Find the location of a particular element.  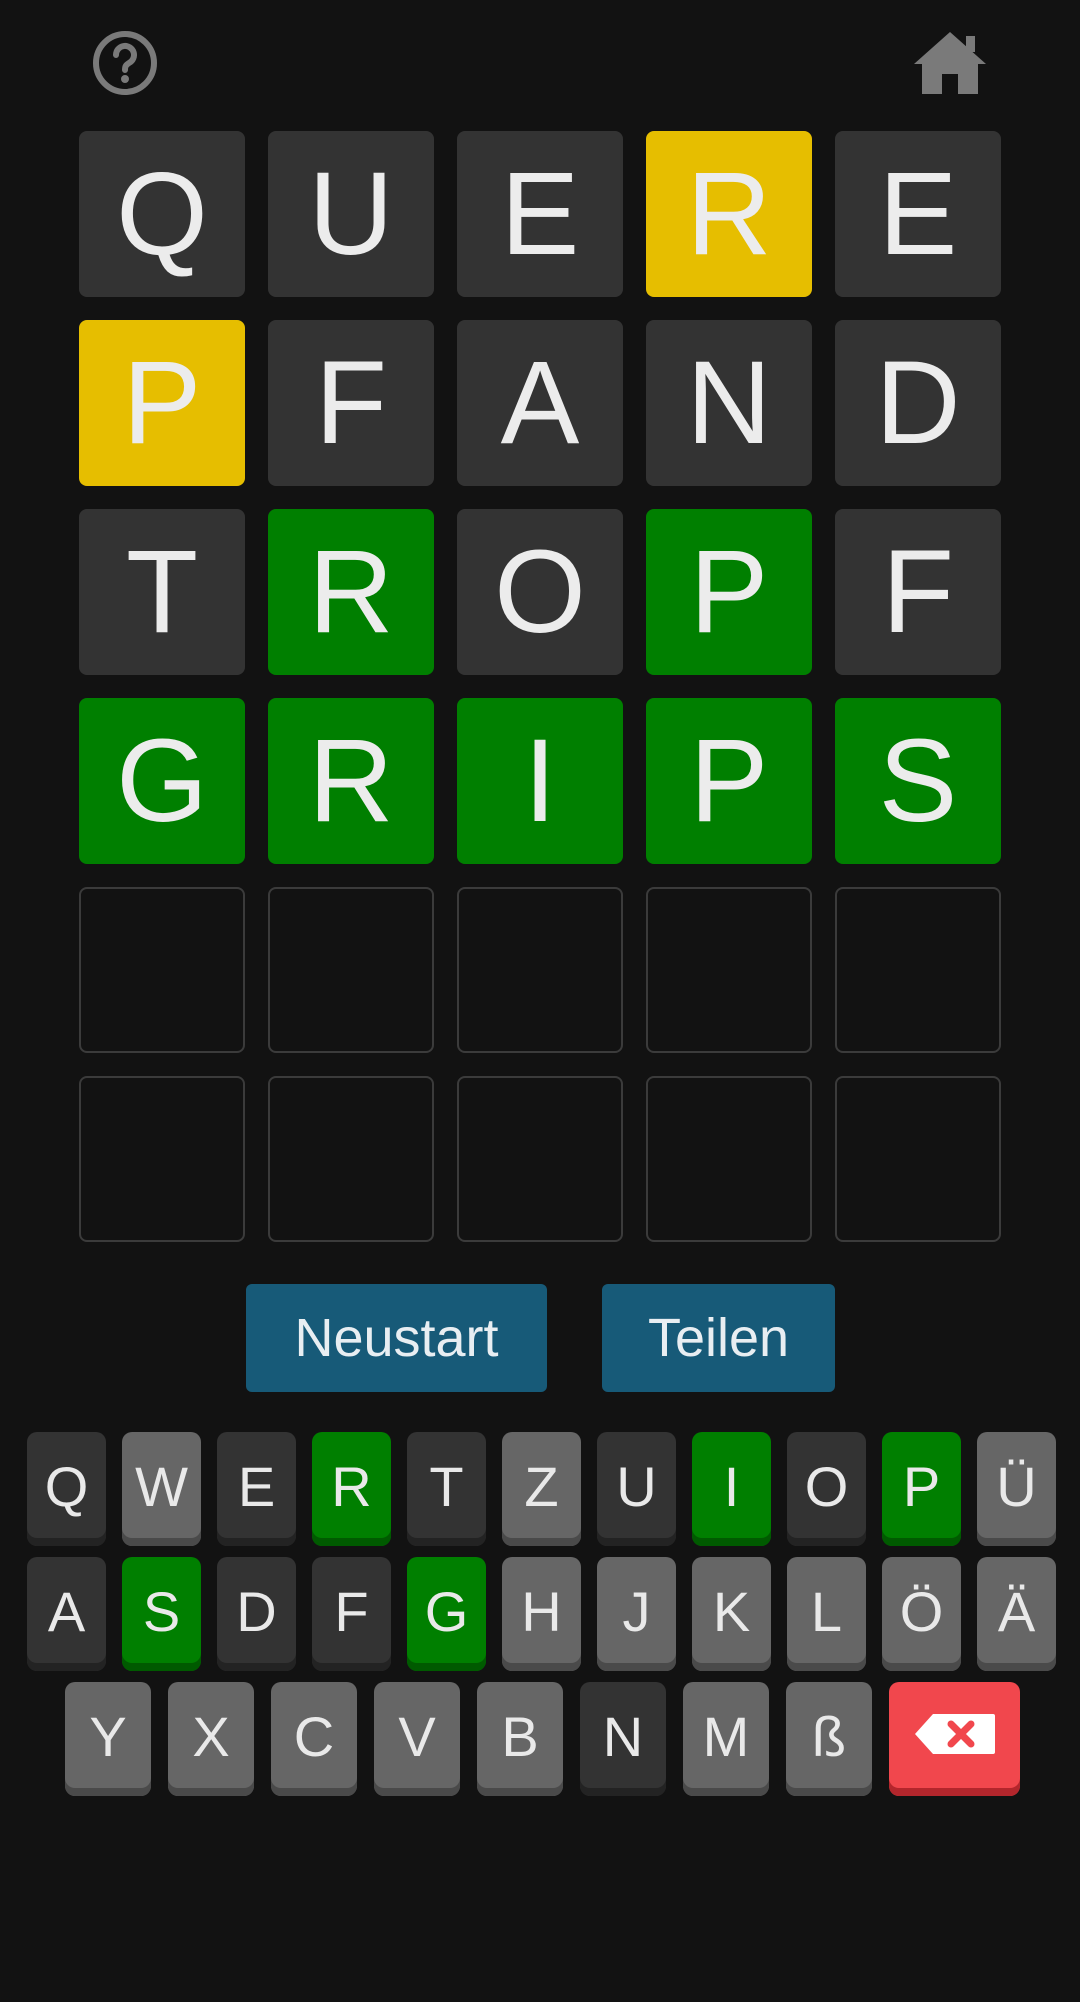

letter-tile: G is located at coordinates (162, 781).